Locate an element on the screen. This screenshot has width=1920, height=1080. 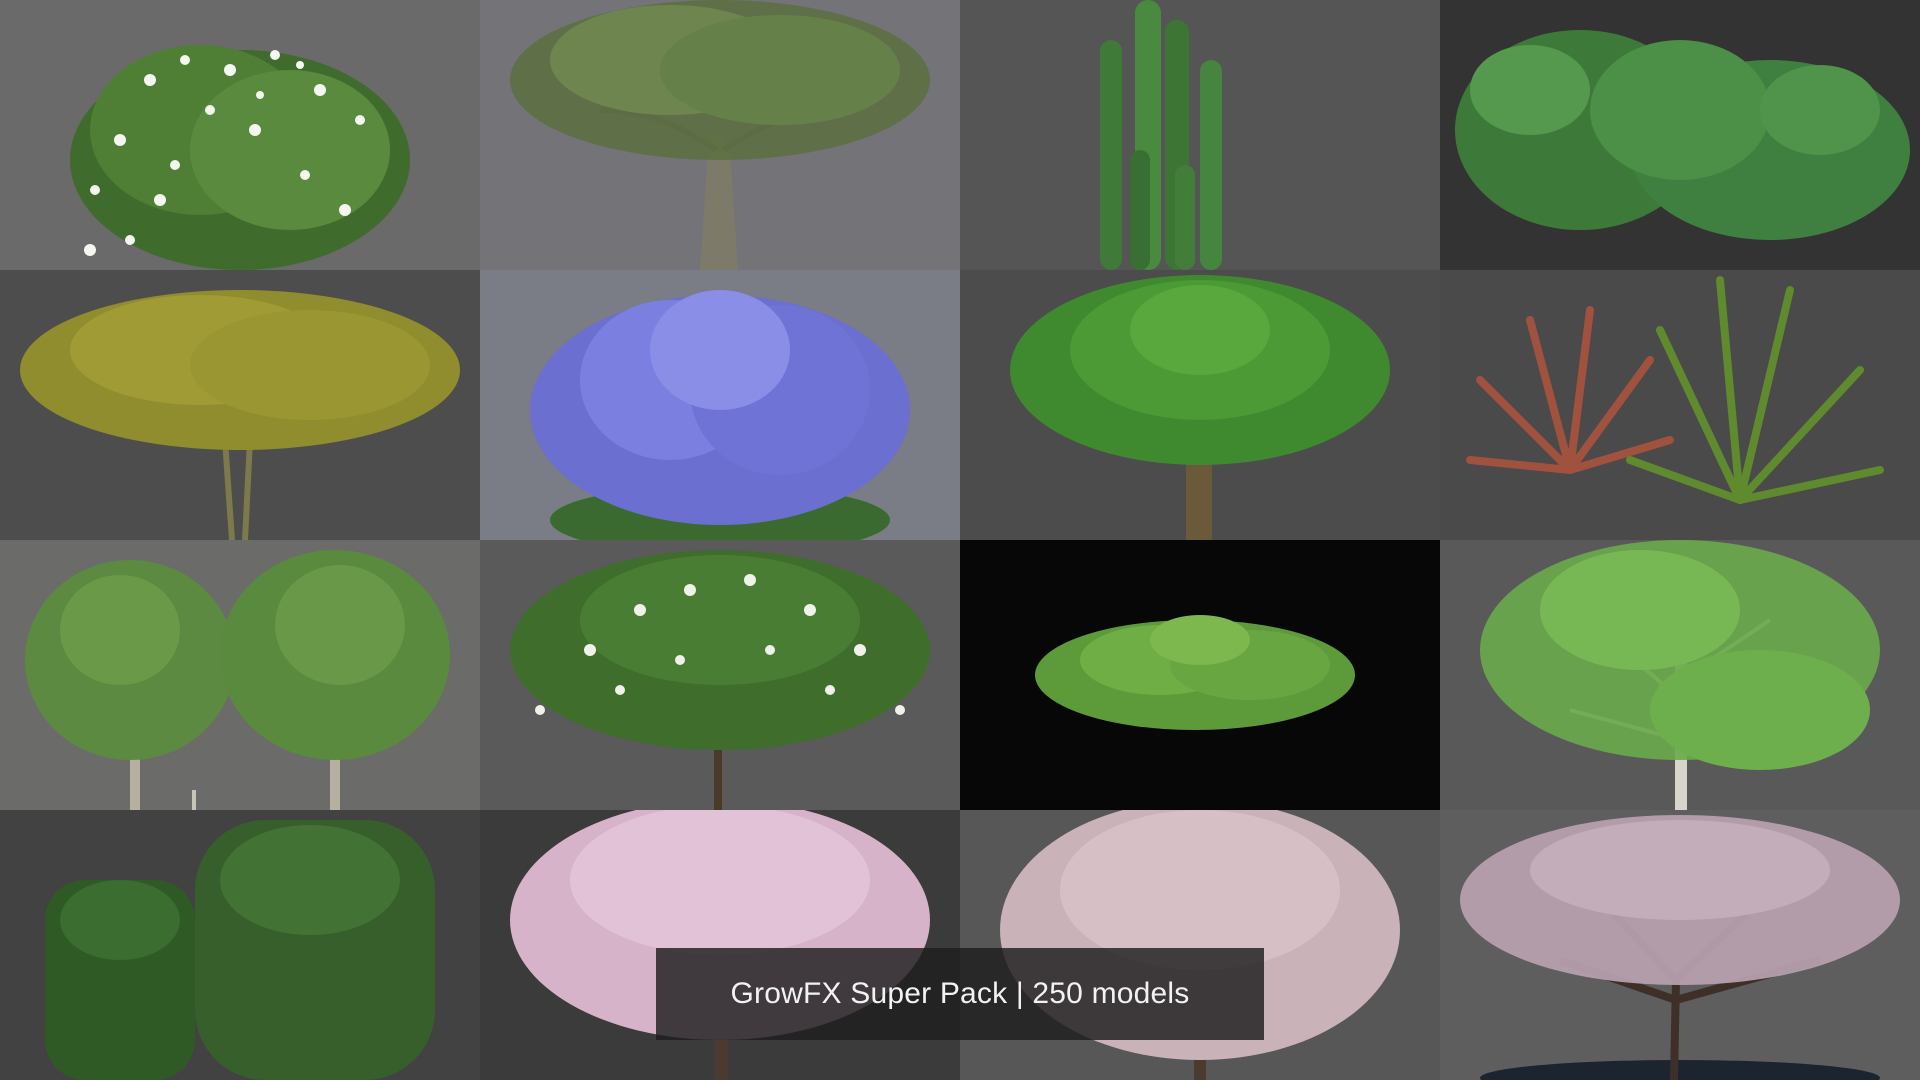
columnar-cactus-image is located at coordinates (1161, 135).